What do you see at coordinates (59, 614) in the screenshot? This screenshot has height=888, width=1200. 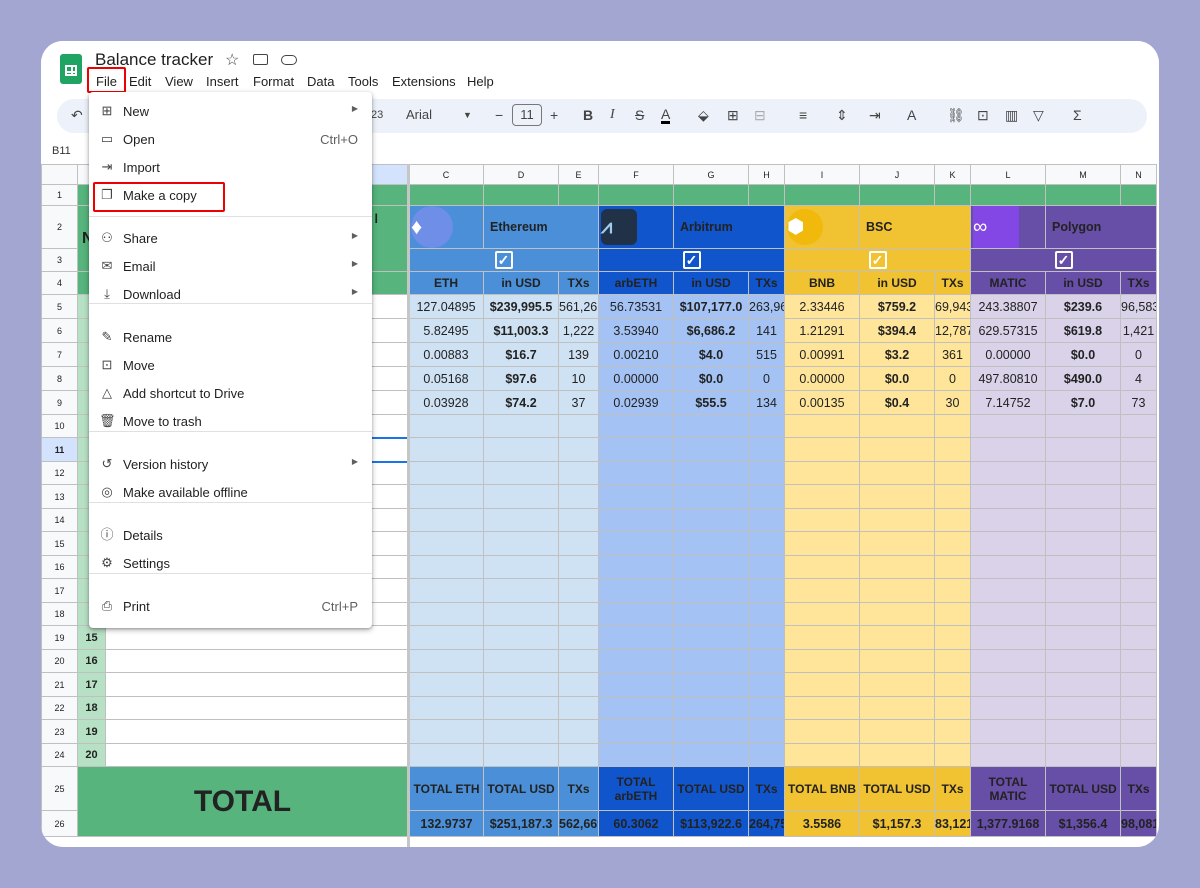 I see `row-header: 18` at bounding box center [59, 614].